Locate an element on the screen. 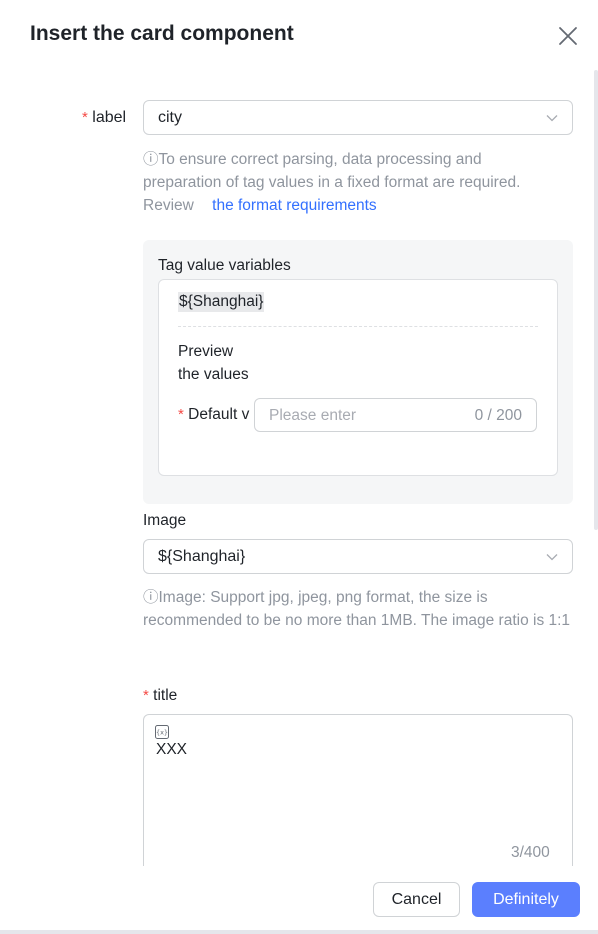  title-label-text: title is located at coordinates (165, 695).